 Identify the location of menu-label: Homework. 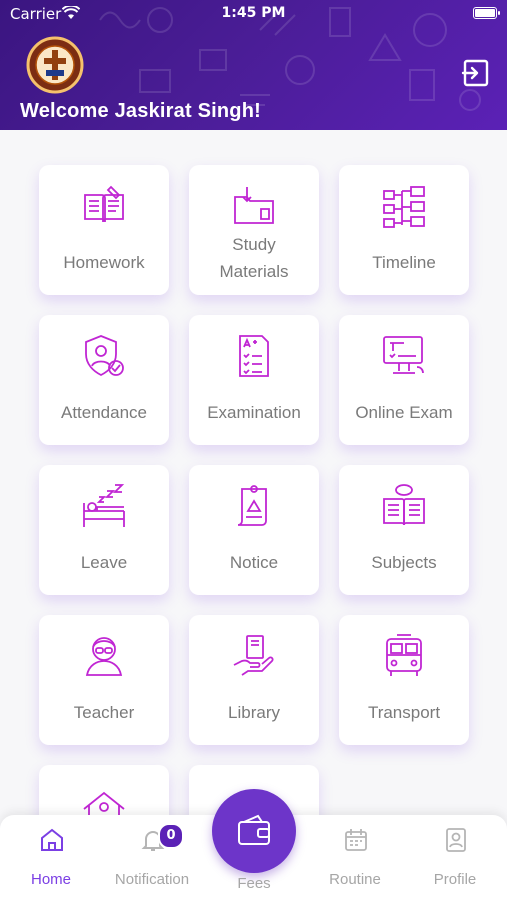
(104, 262).